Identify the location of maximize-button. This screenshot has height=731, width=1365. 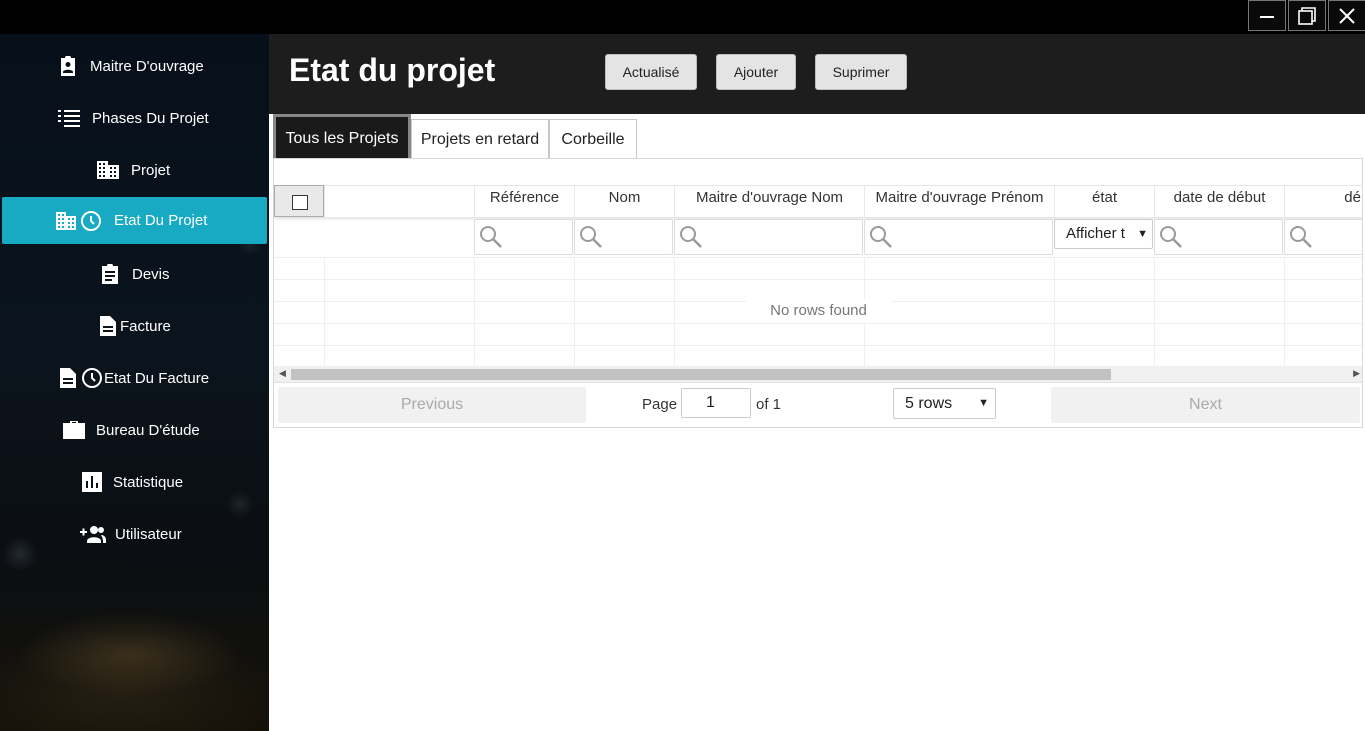
(1307, 15).